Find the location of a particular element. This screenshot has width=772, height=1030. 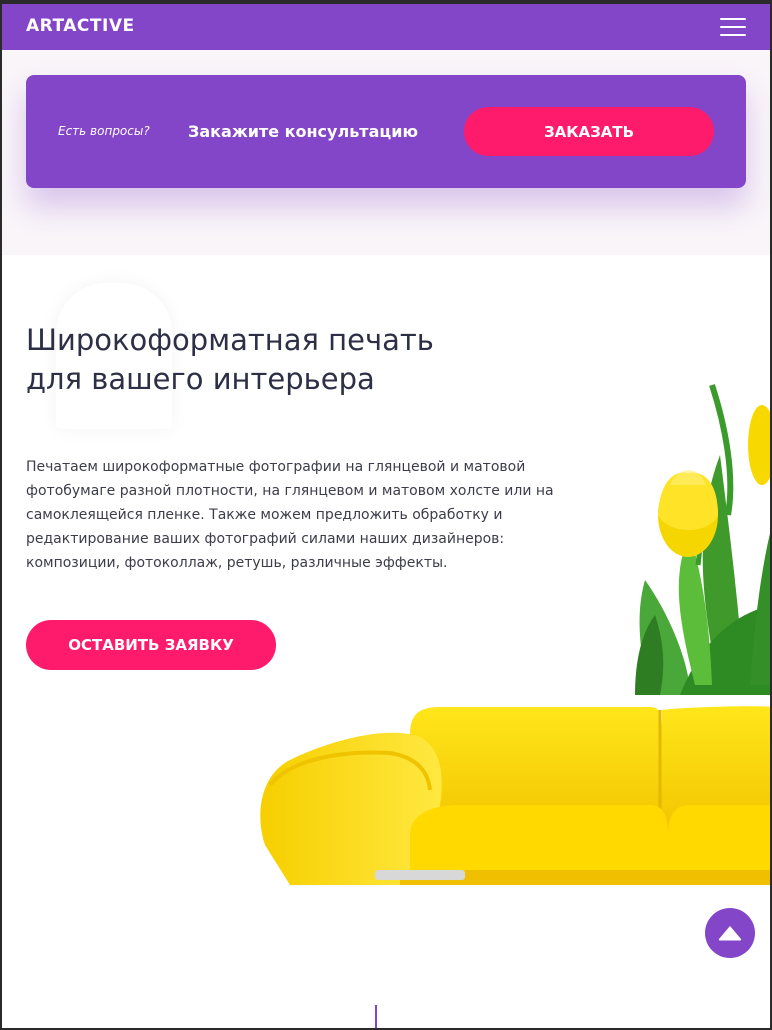

title-line-1: Широкоформатная печать is located at coordinates (230, 340).